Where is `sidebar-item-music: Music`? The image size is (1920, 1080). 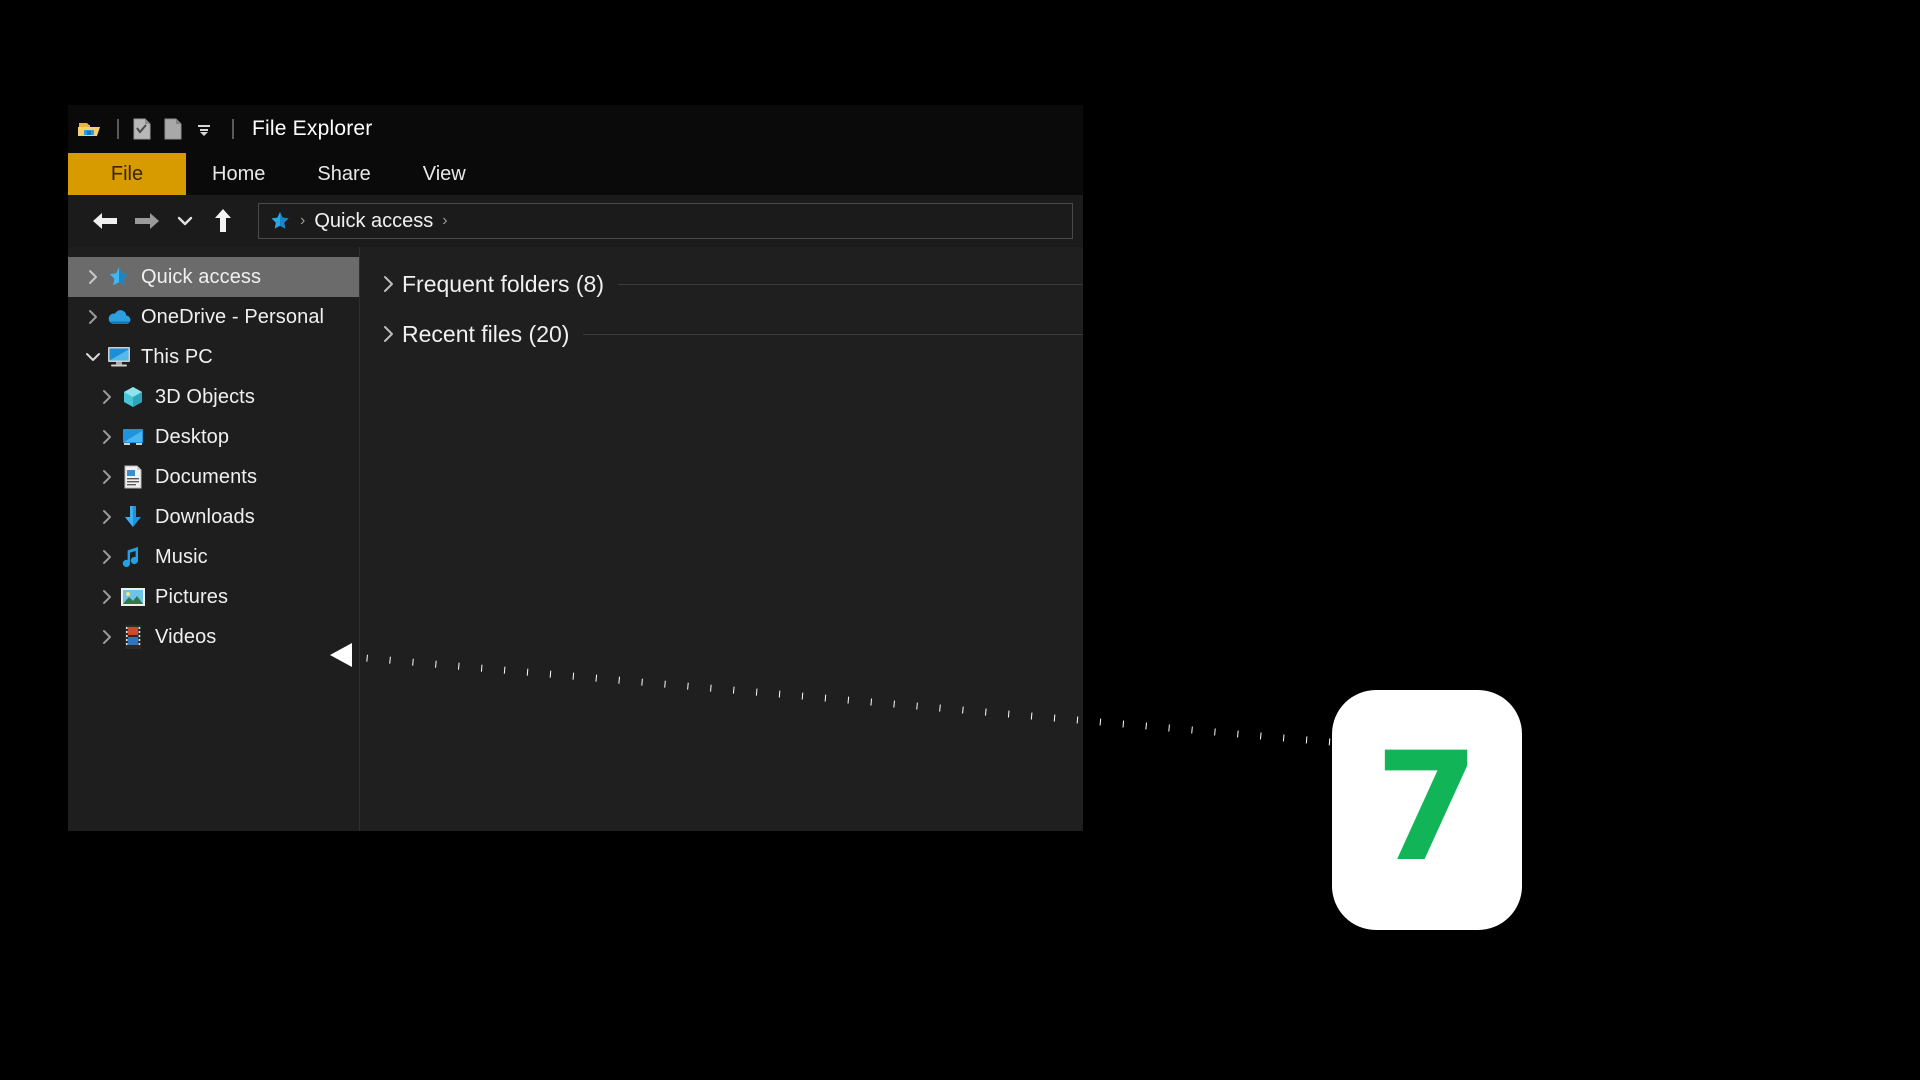 sidebar-item-music: Music is located at coordinates (213, 557).